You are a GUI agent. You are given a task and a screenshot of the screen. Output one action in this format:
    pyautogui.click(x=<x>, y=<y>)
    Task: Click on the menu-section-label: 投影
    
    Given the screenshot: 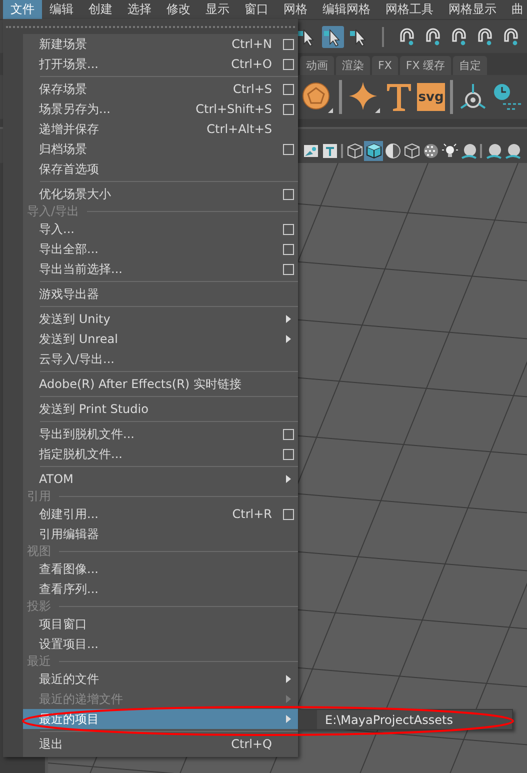 What is the action you would take?
    pyautogui.click(x=39, y=606)
    